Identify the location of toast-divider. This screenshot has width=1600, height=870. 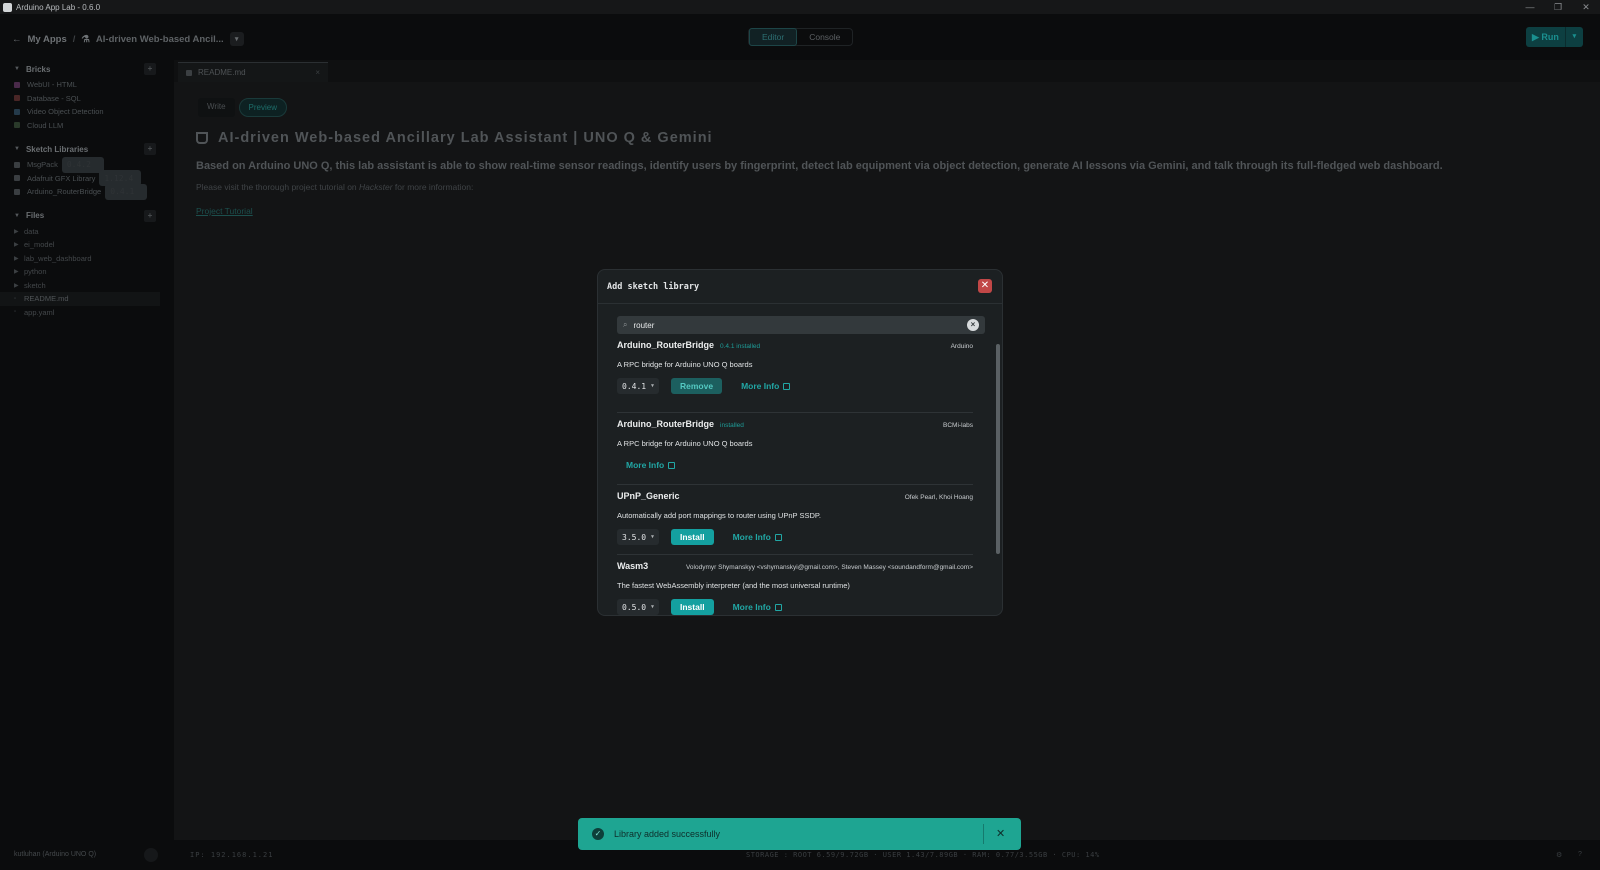
(983, 834).